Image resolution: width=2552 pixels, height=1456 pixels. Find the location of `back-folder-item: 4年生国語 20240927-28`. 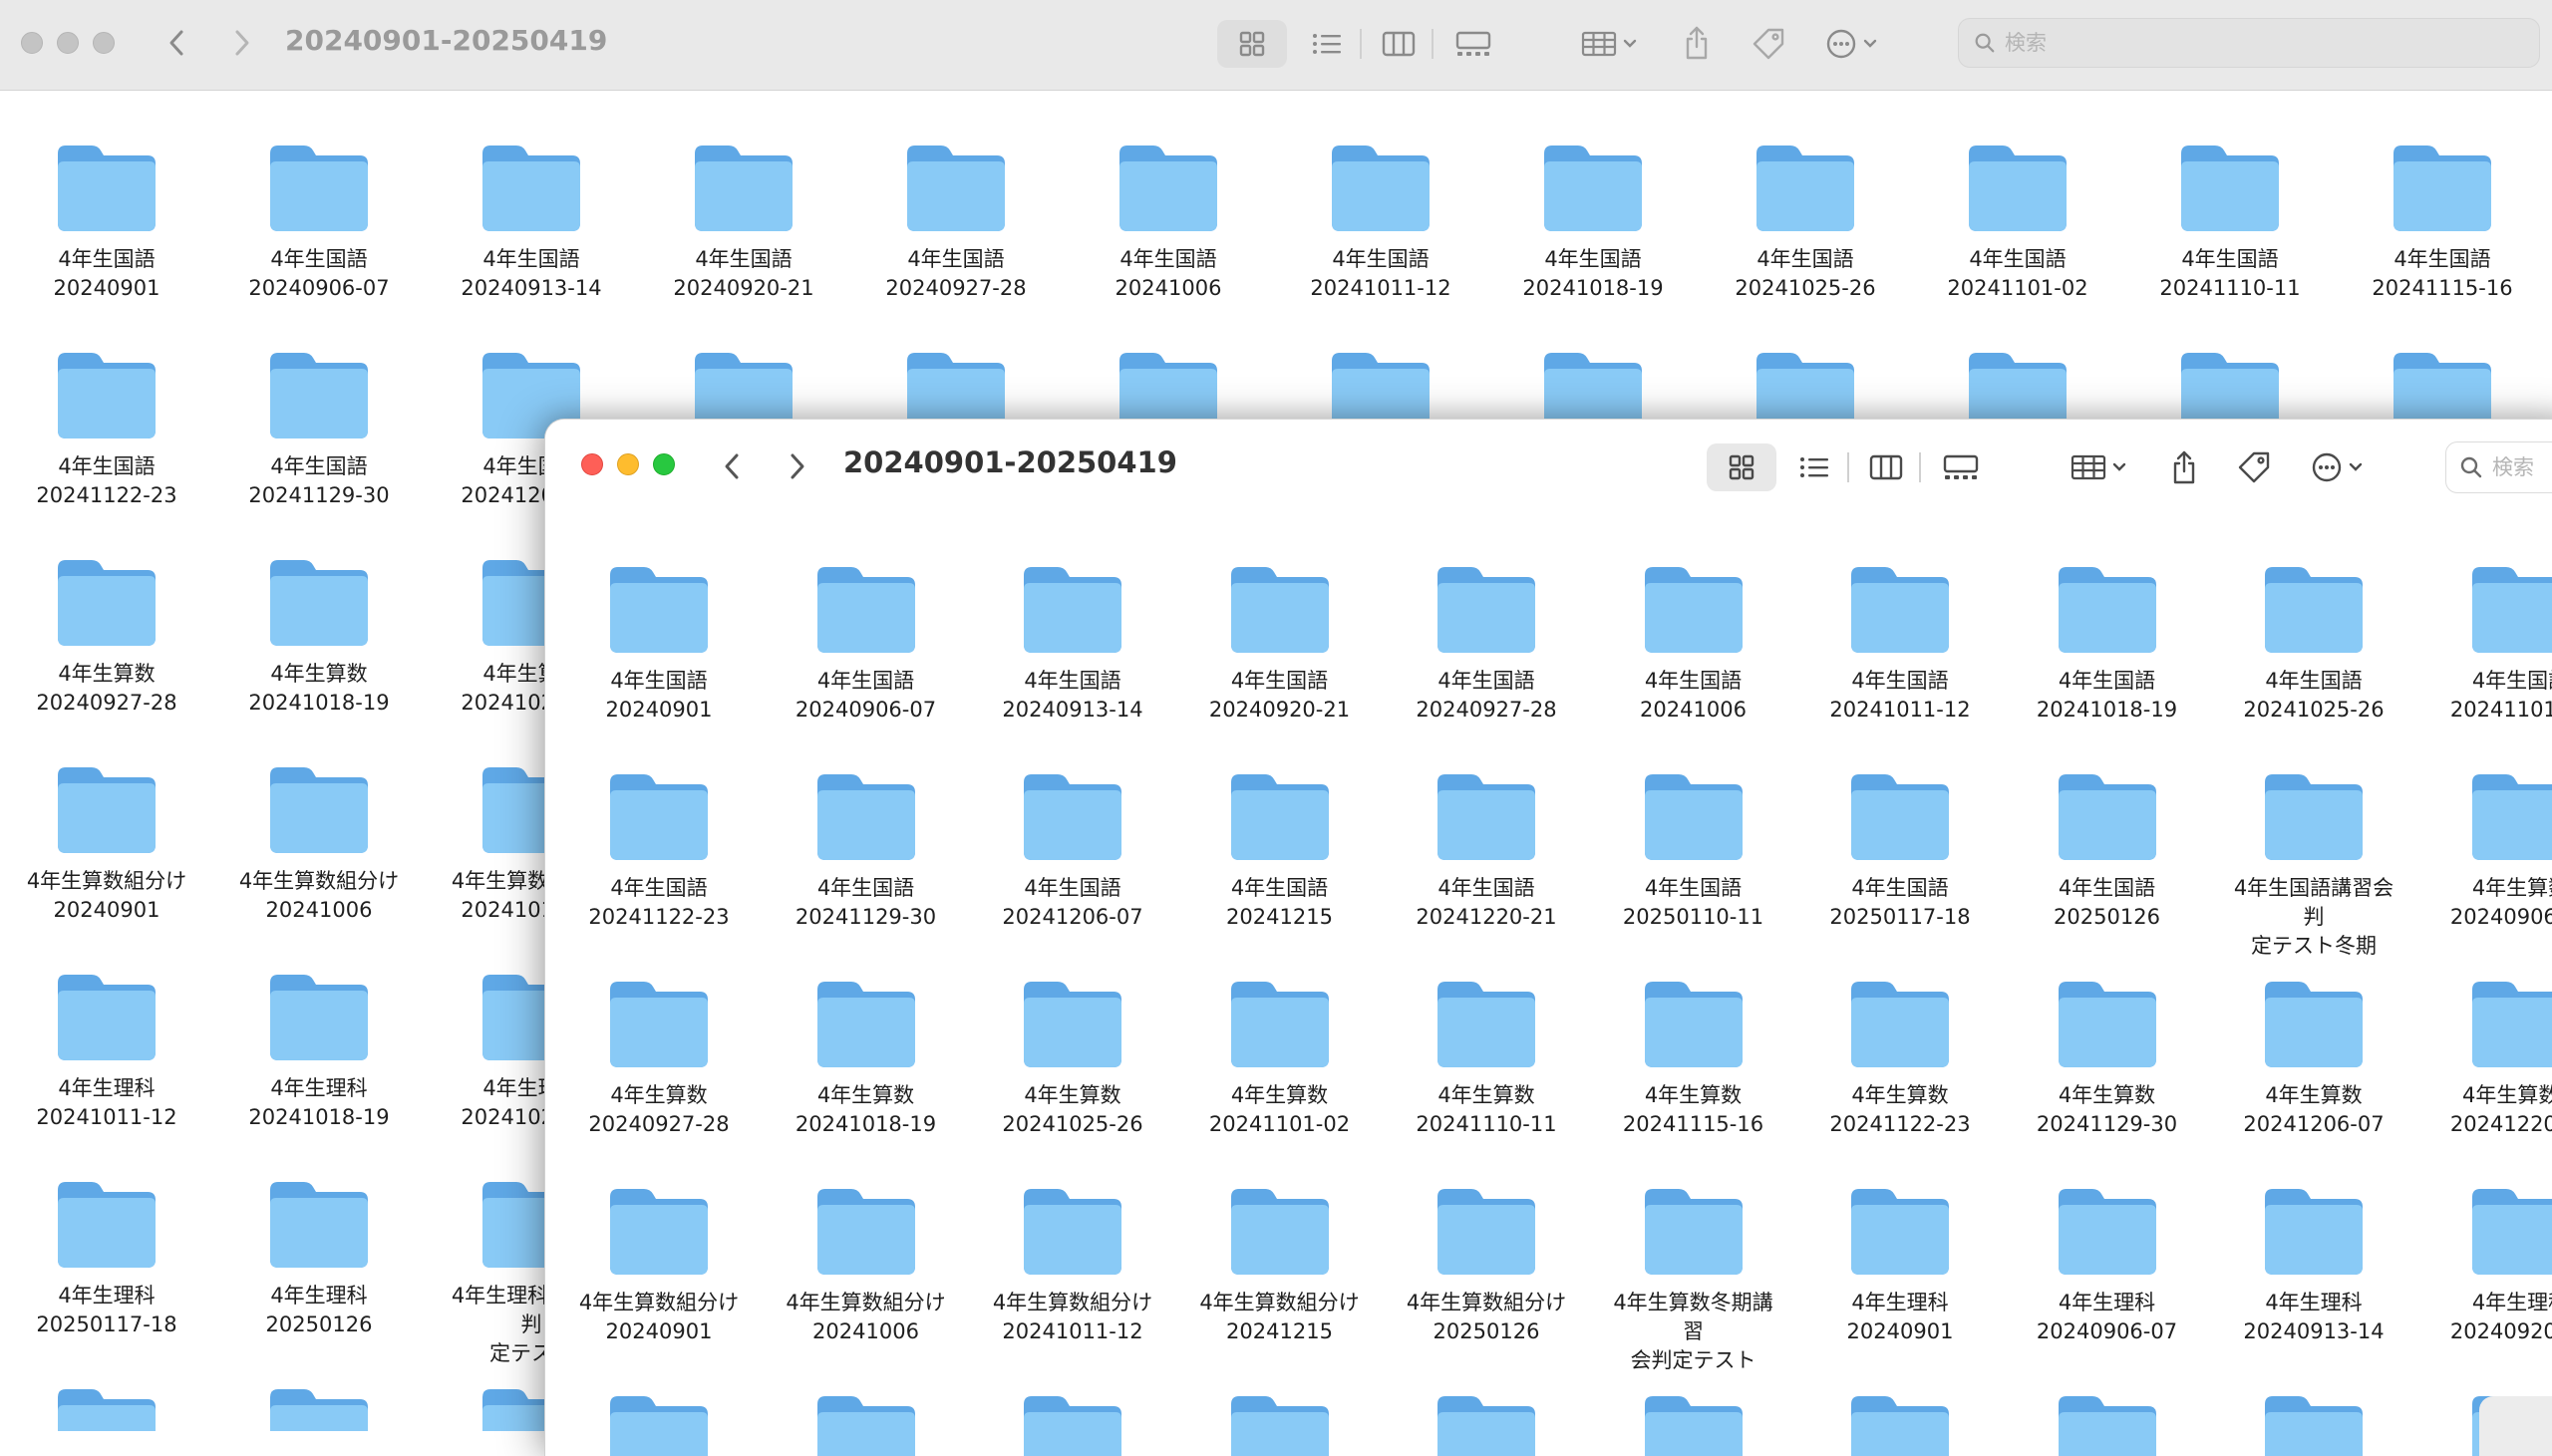

back-folder-item: 4年生国語 20240927-28 is located at coordinates (956, 221).